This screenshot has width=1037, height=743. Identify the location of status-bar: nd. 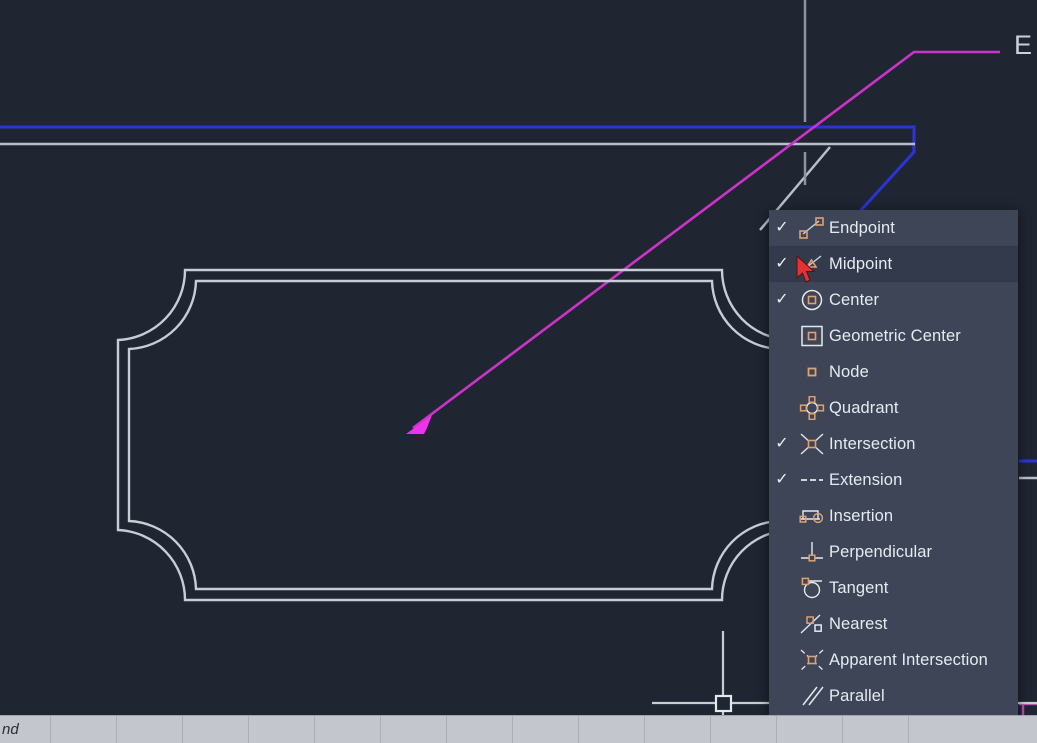
(518, 729).